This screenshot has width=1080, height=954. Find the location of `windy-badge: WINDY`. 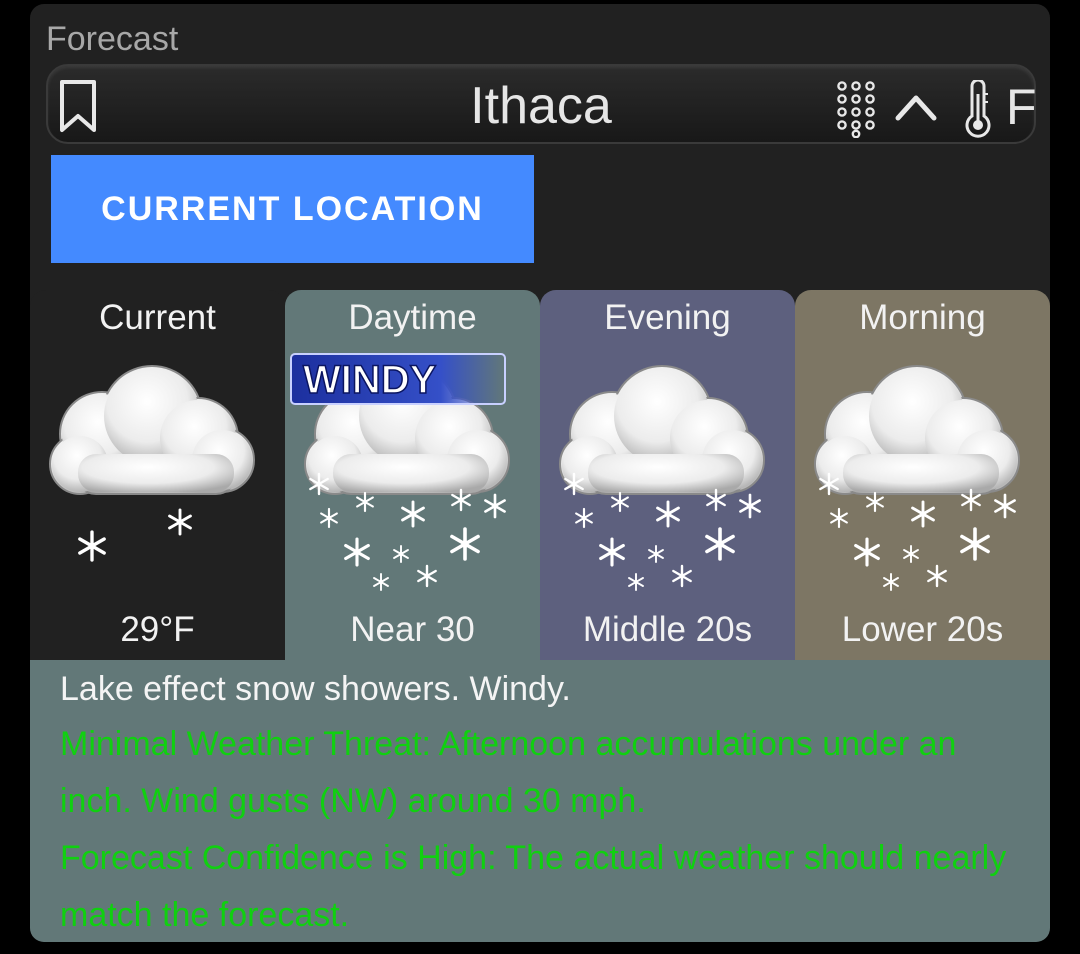

windy-badge: WINDY is located at coordinates (398, 379).